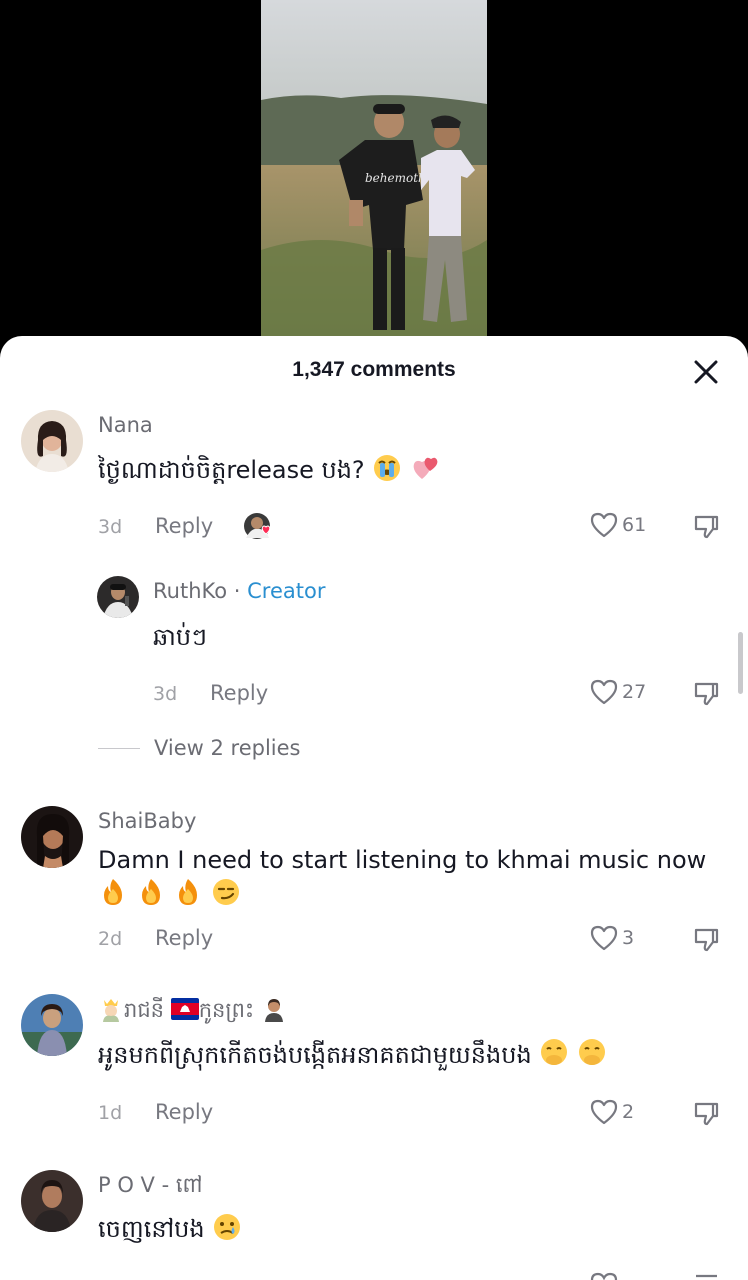  Describe the element at coordinates (165, 694) in the screenshot. I see `reply-time: 3d` at that location.